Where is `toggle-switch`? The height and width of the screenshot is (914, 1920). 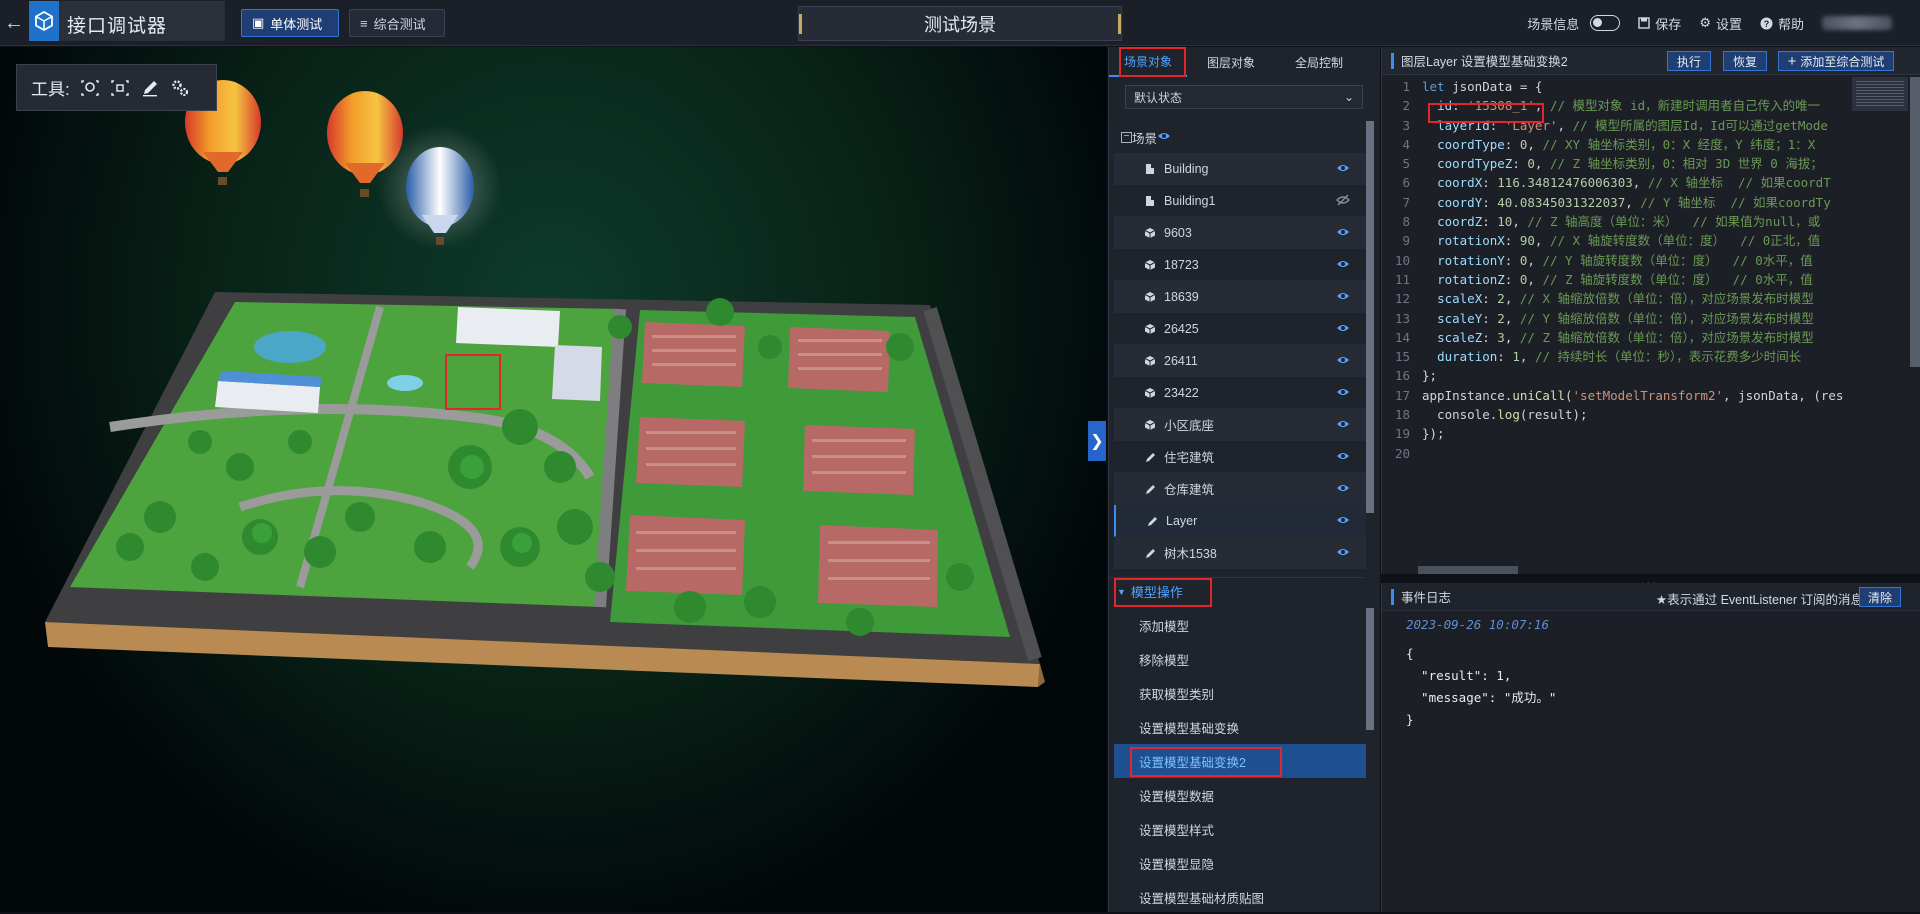 toggle-switch is located at coordinates (1605, 23).